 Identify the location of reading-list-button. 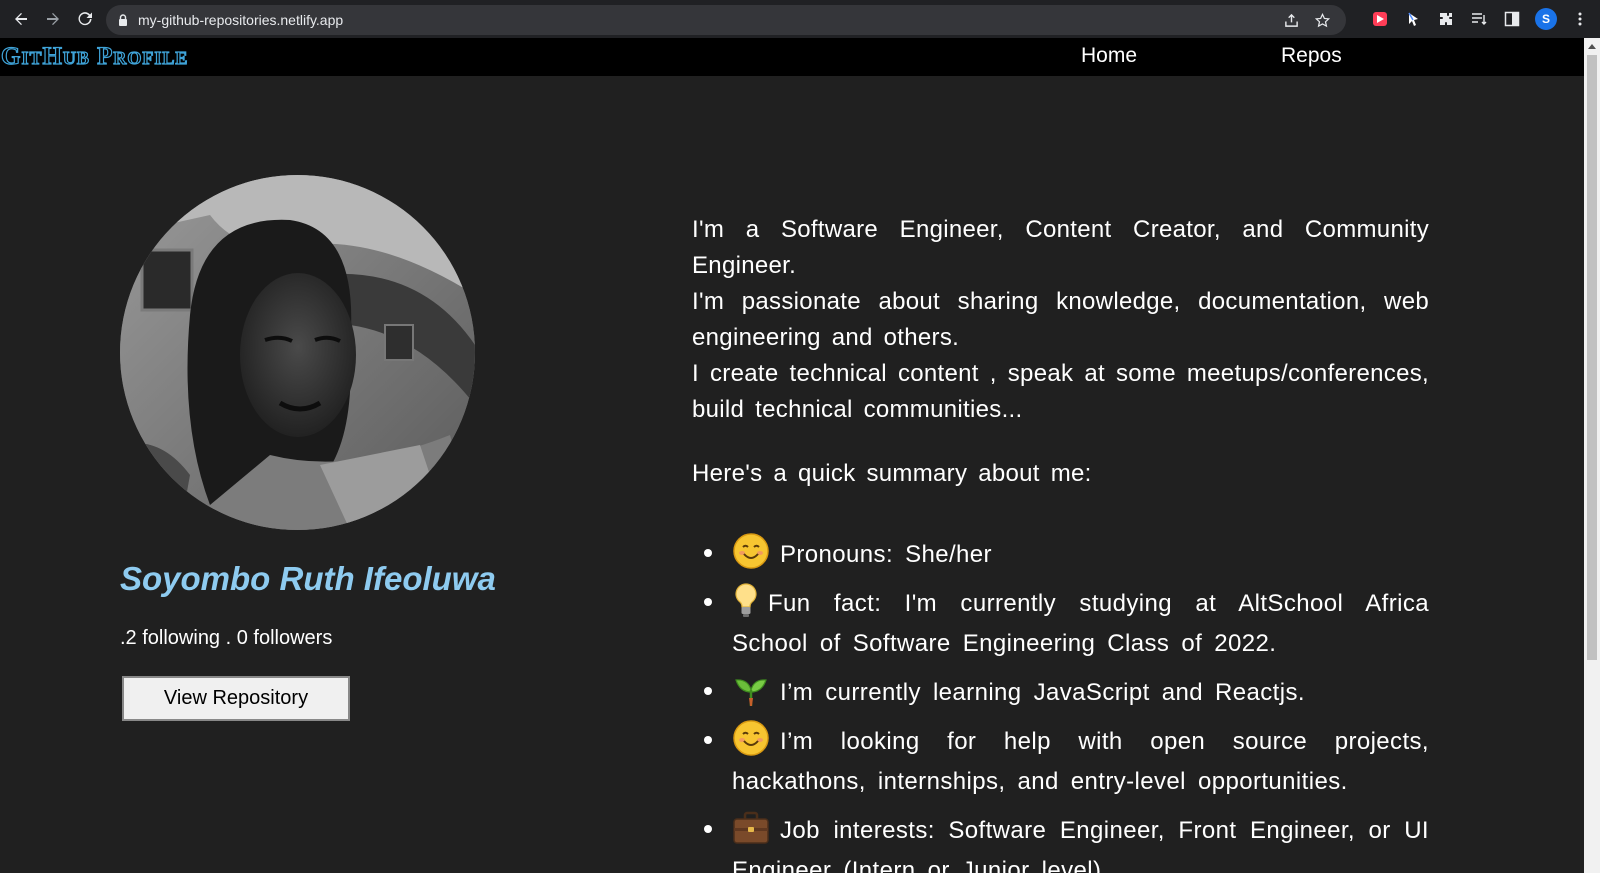
(1479, 19).